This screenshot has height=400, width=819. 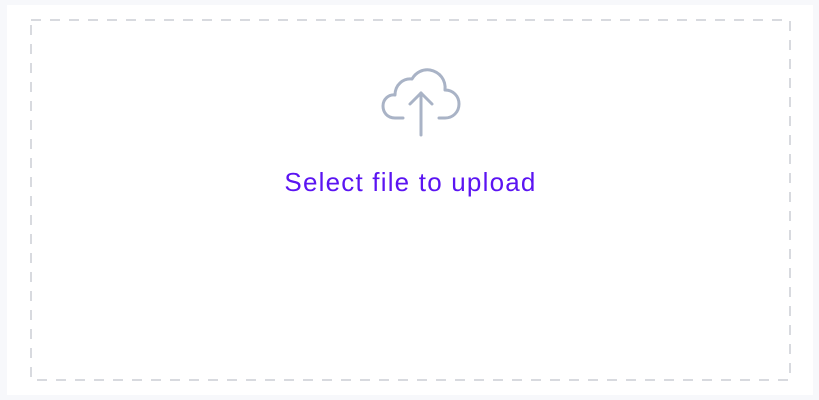 I want to click on cloud-upload-icon, so click(x=421, y=102).